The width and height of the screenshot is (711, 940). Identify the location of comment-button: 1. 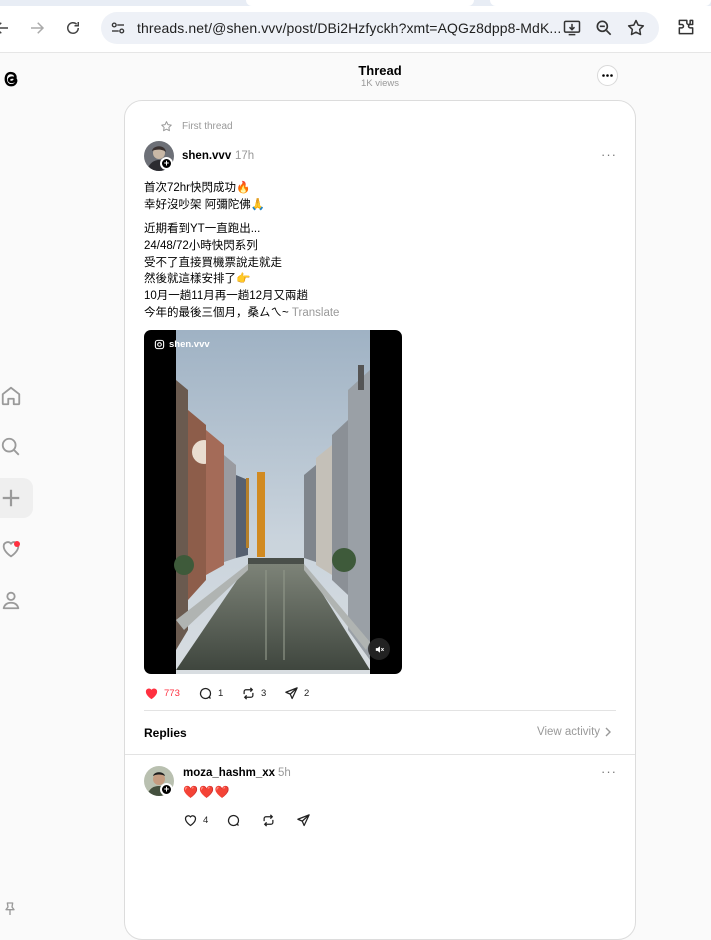
(219, 693).